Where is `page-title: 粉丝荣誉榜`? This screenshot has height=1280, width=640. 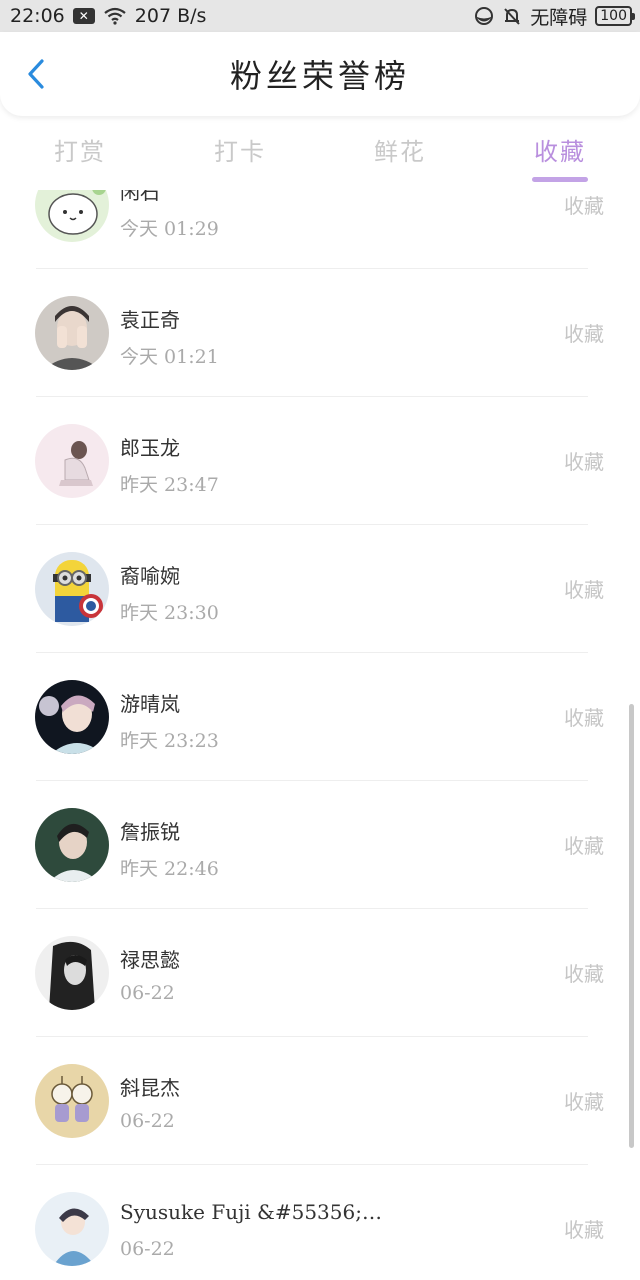
page-title: 粉丝荣誉榜 is located at coordinates (319, 76).